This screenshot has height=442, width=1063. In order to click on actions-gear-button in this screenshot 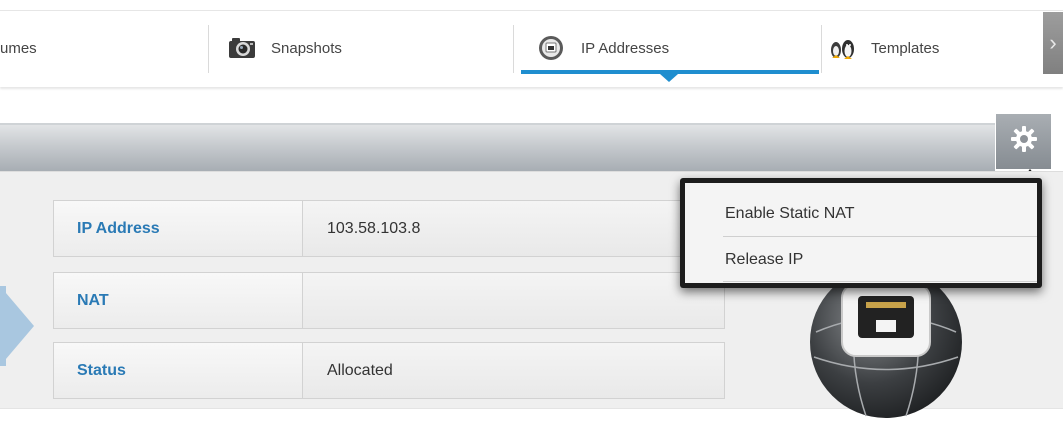, I will do `click(1023, 141)`.